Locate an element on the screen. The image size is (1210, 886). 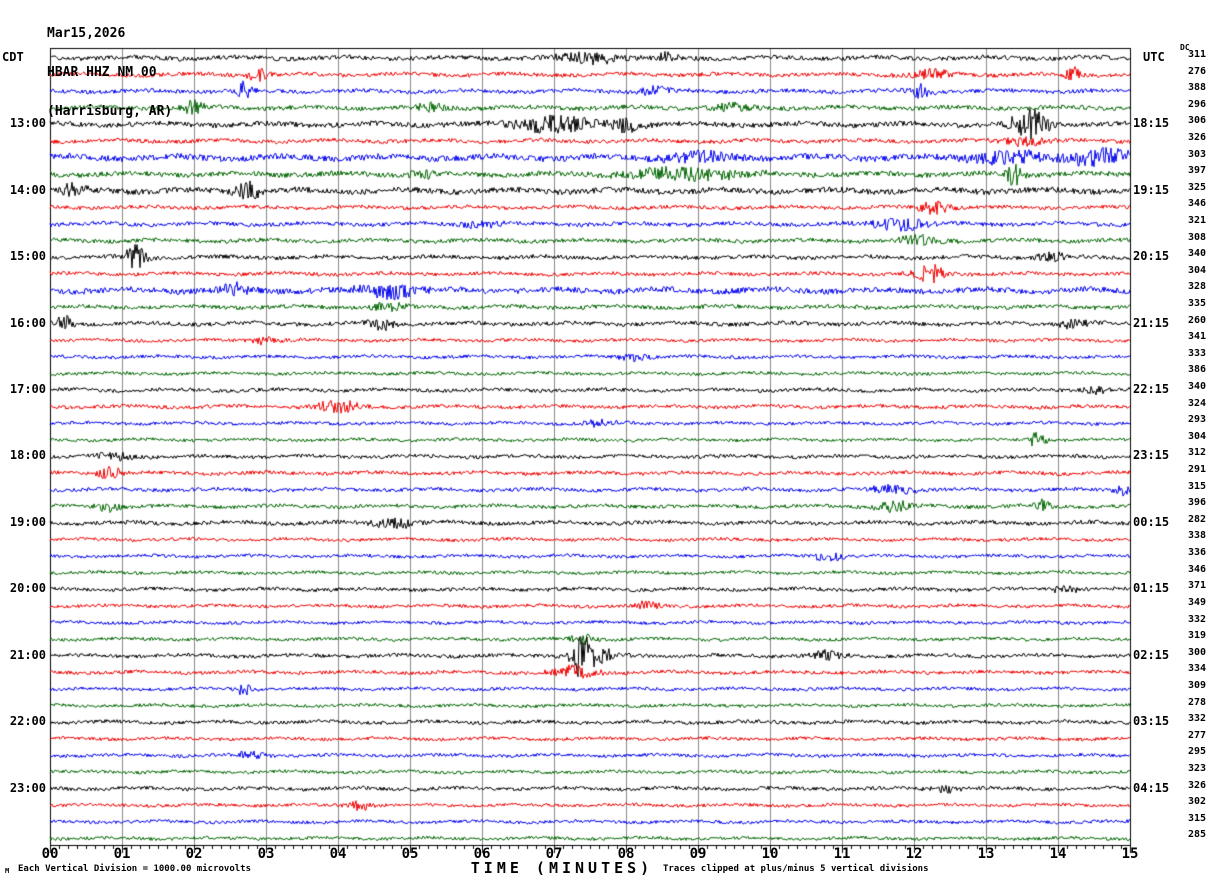
dc-offset-value: 335 is located at coordinates (1196, 304).